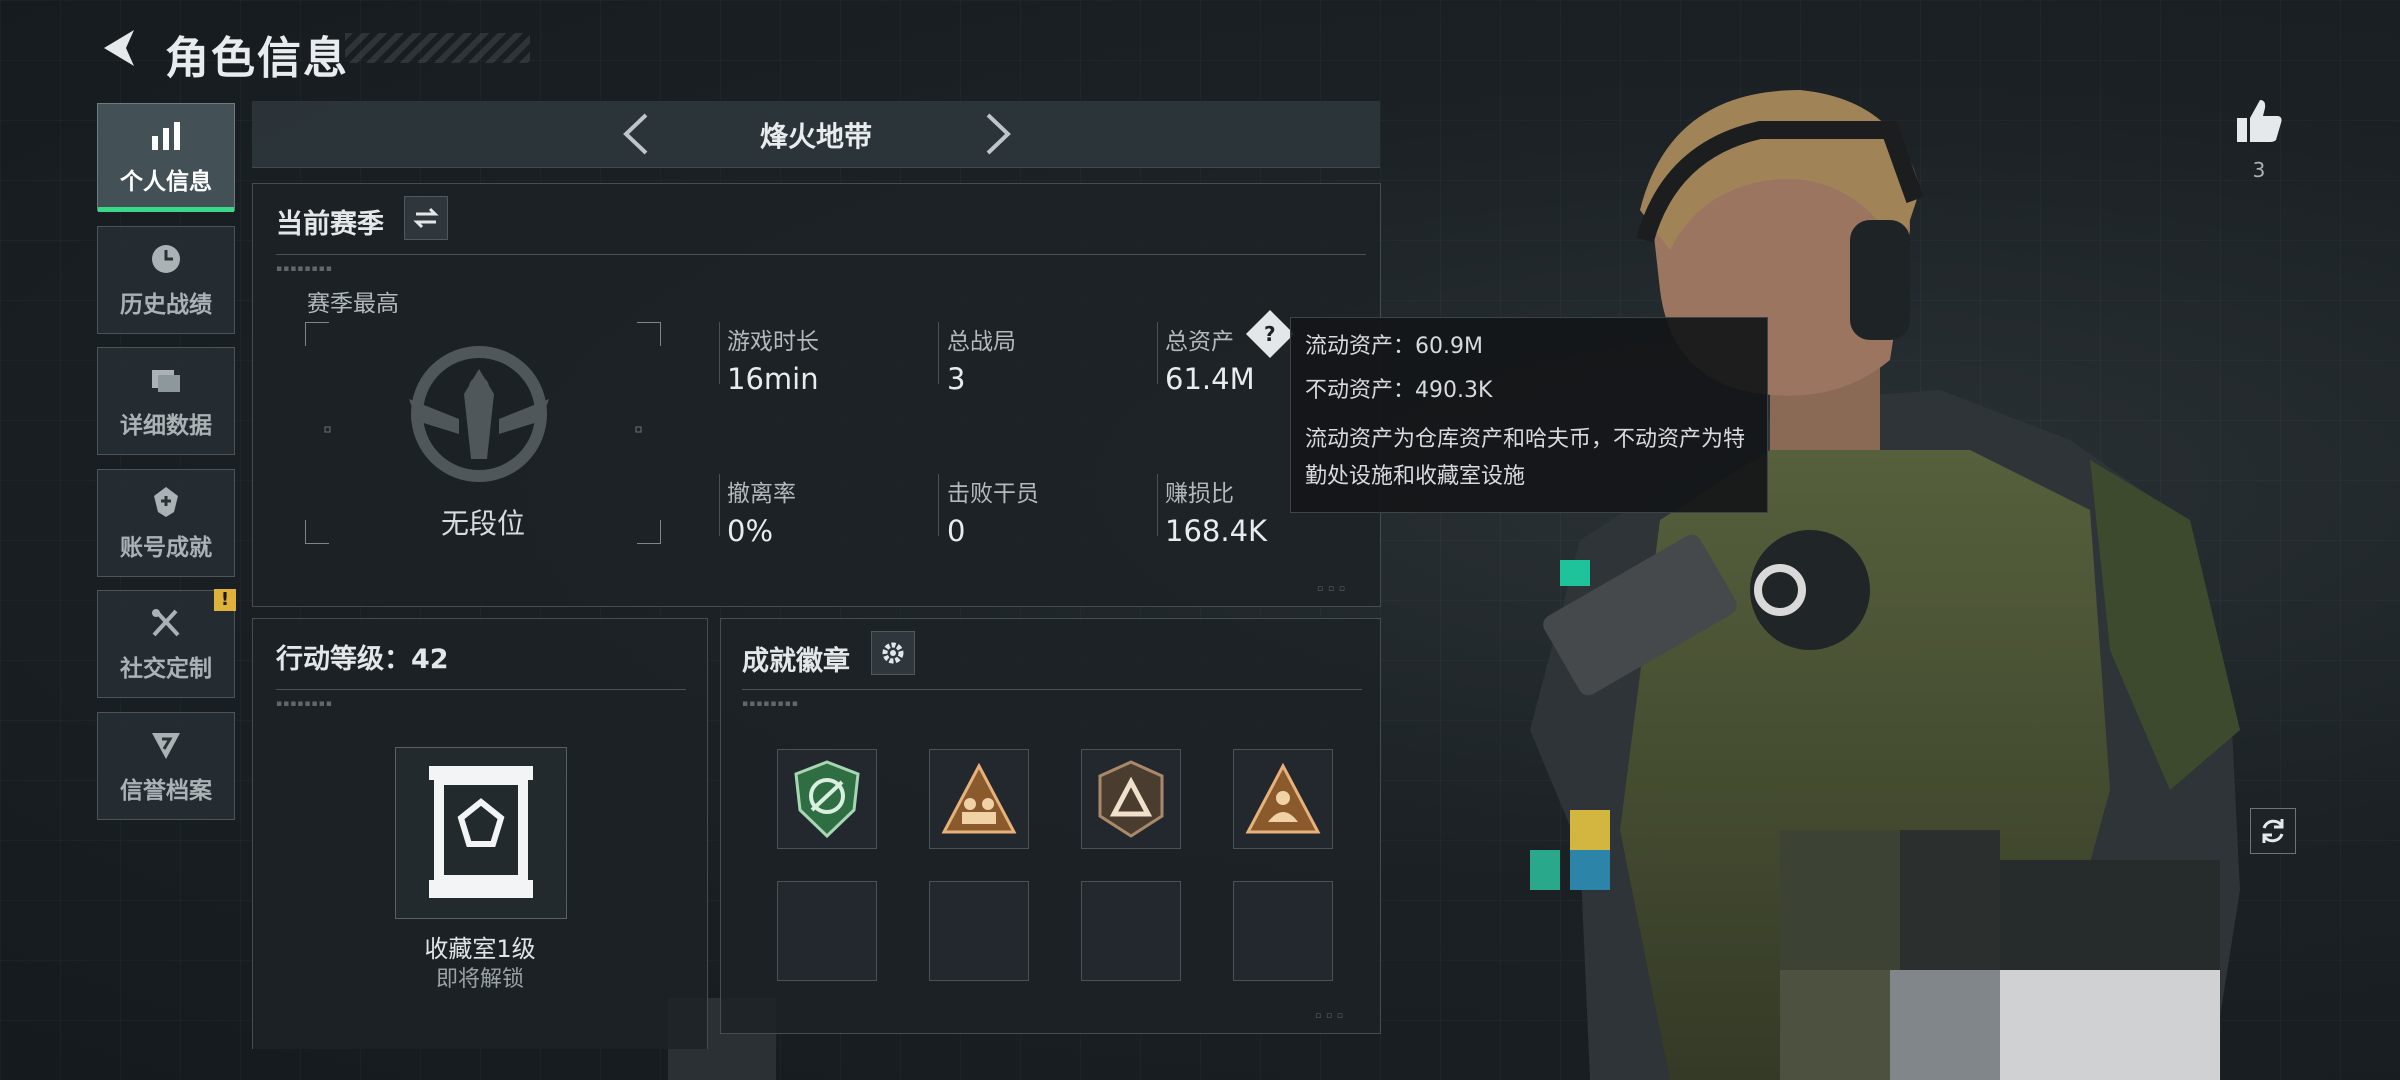 The height and width of the screenshot is (1080, 2400). Describe the element at coordinates (166, 305) in the screenshot. I see `nav-label: 历史战绩` at that location.